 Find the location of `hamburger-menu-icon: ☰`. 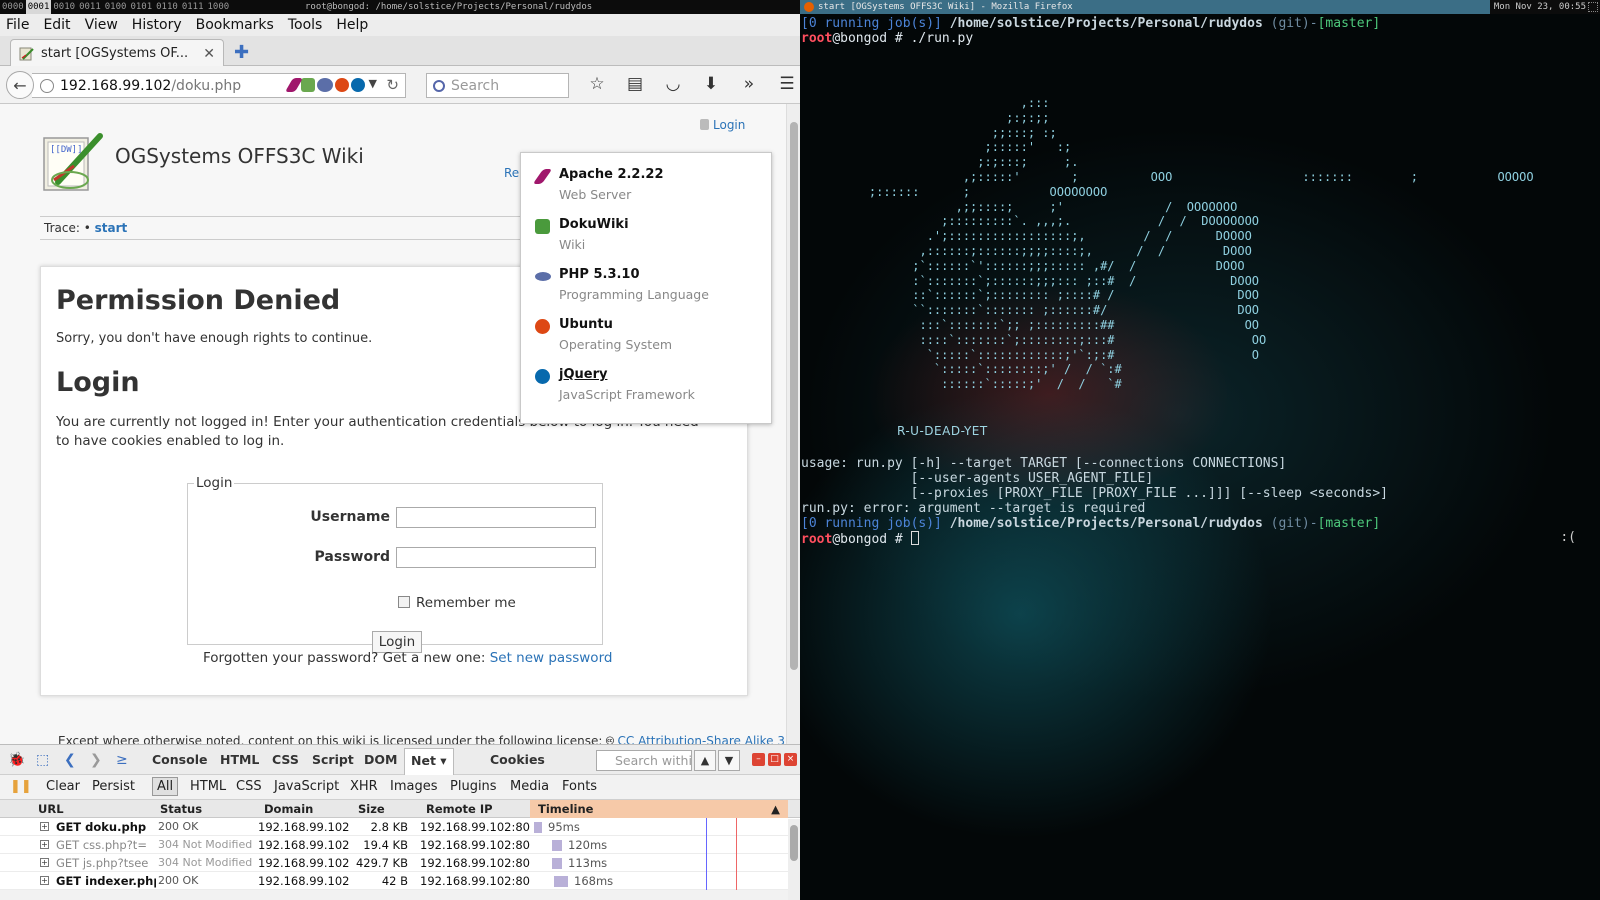

hamburger-menu-icon: ☰ is located at coordinates (784, 84).